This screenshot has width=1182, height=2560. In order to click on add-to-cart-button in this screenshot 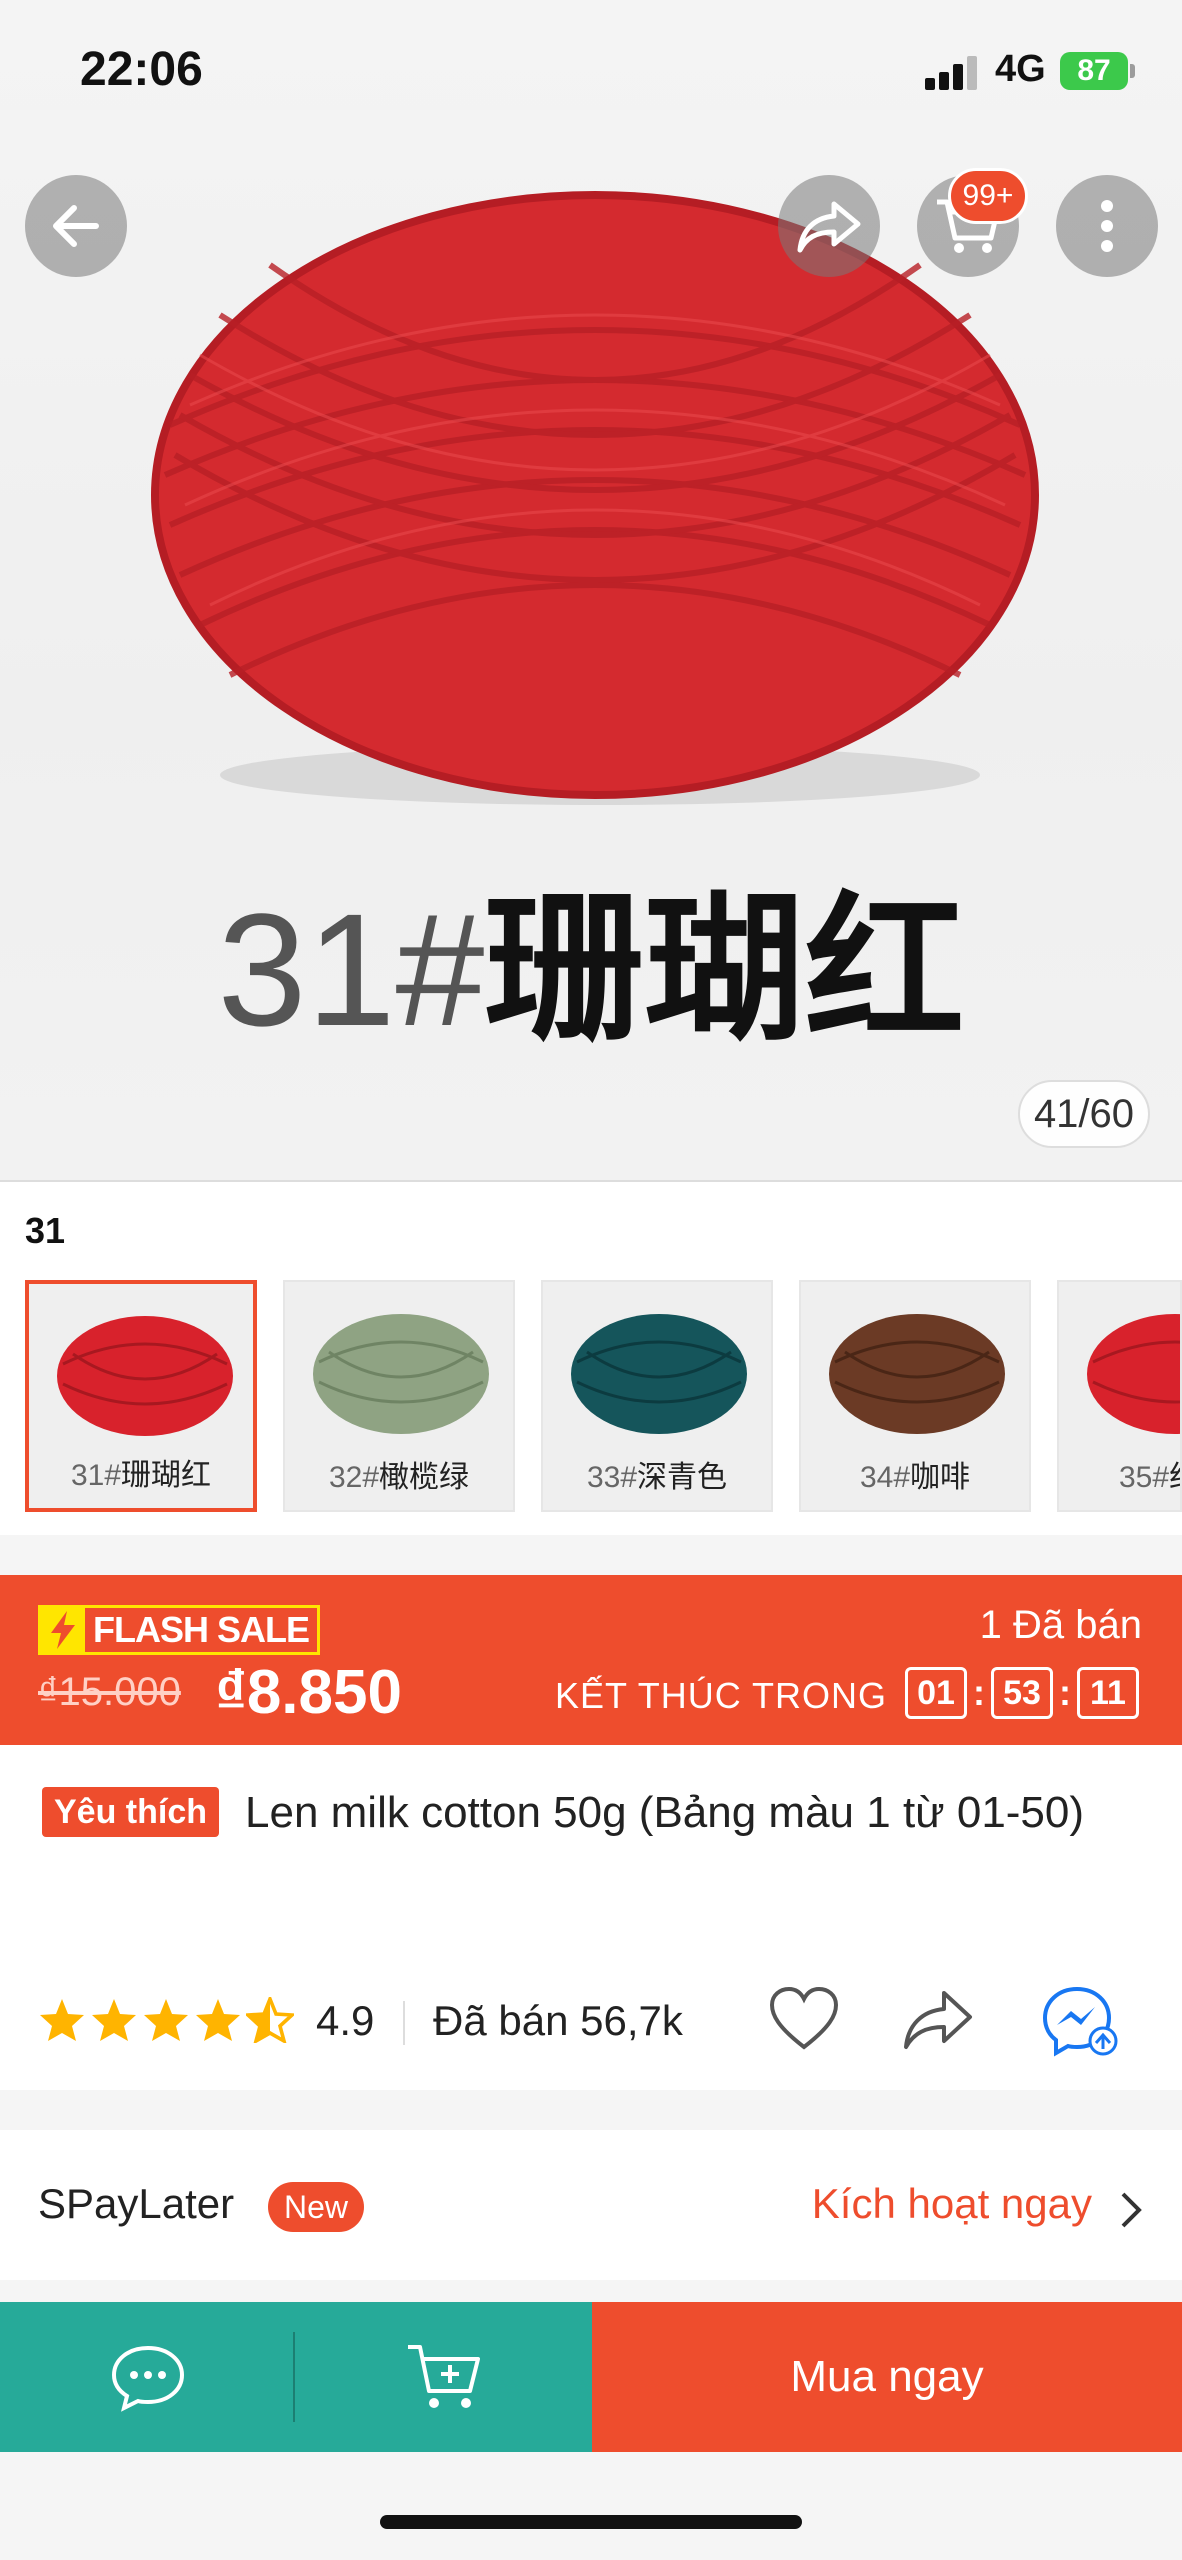, I will do `click(443, 2377)`.